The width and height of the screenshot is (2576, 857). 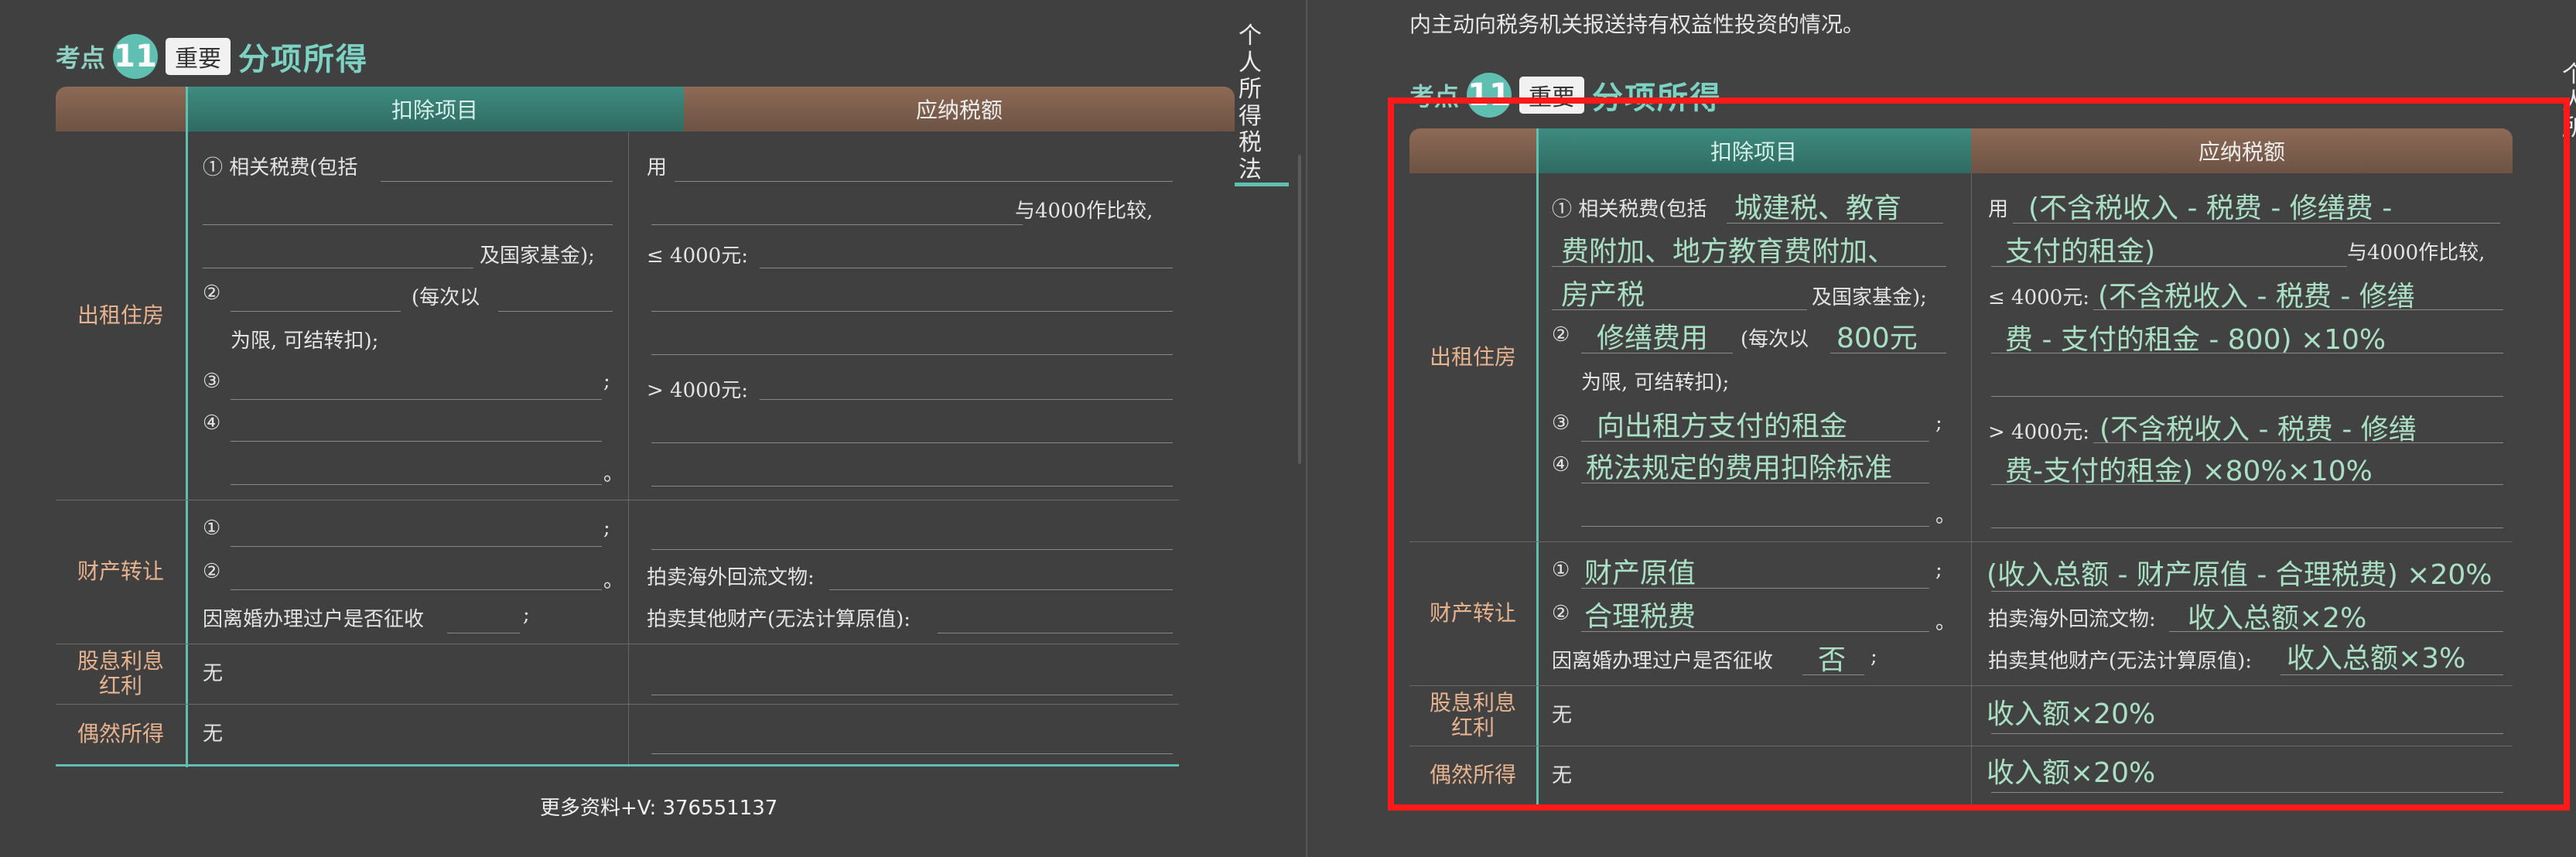 I want to click on side-tab-char: 得, so click(x=1250, y=116).